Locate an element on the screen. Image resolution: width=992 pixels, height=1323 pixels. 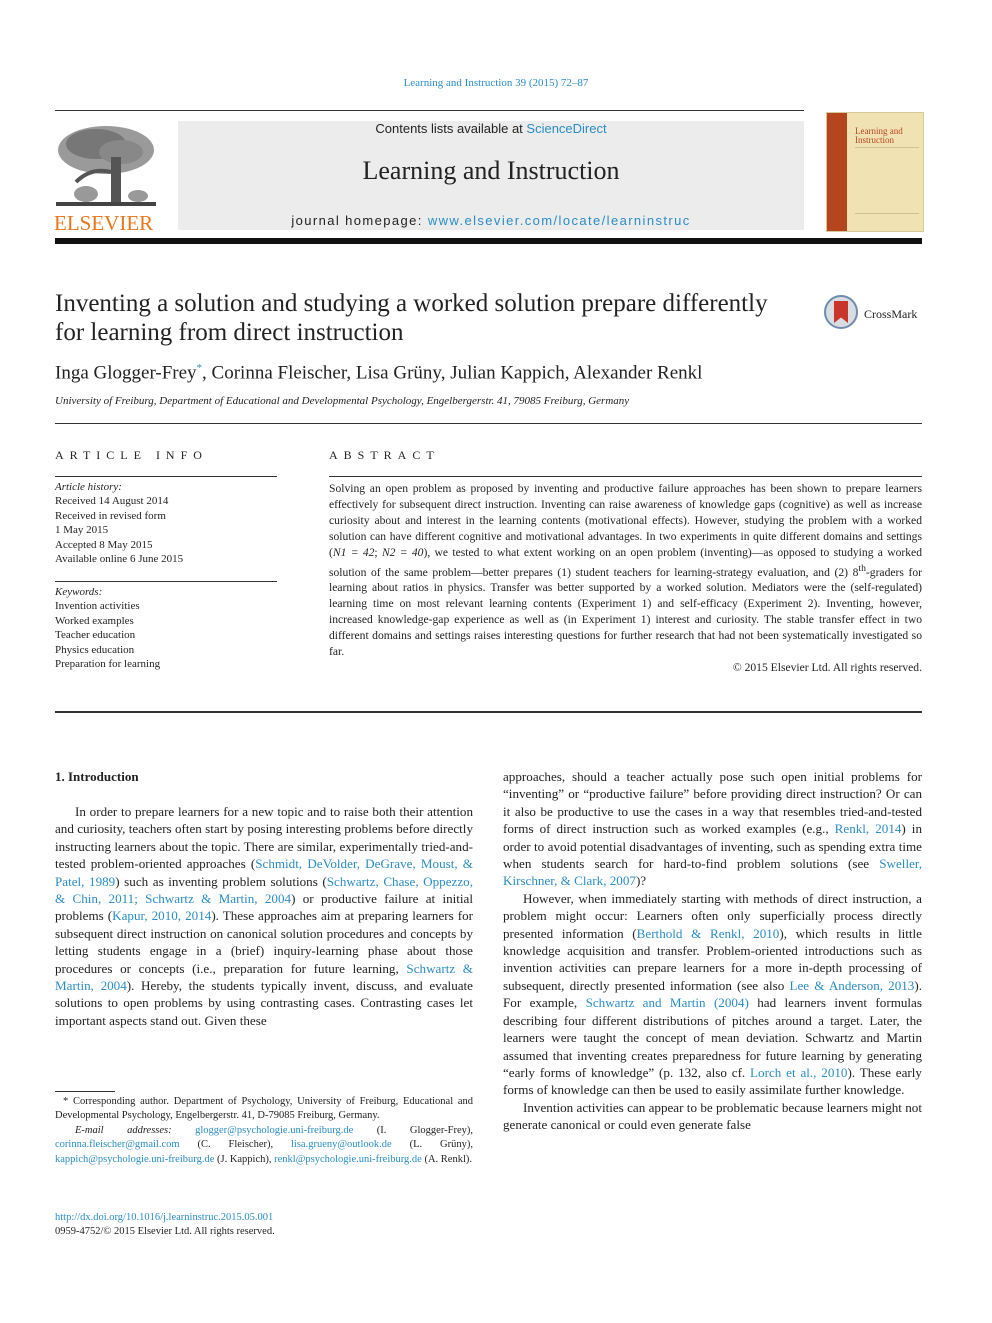
journal-title: Learning and Instruction is located at coordinates (491, 170).